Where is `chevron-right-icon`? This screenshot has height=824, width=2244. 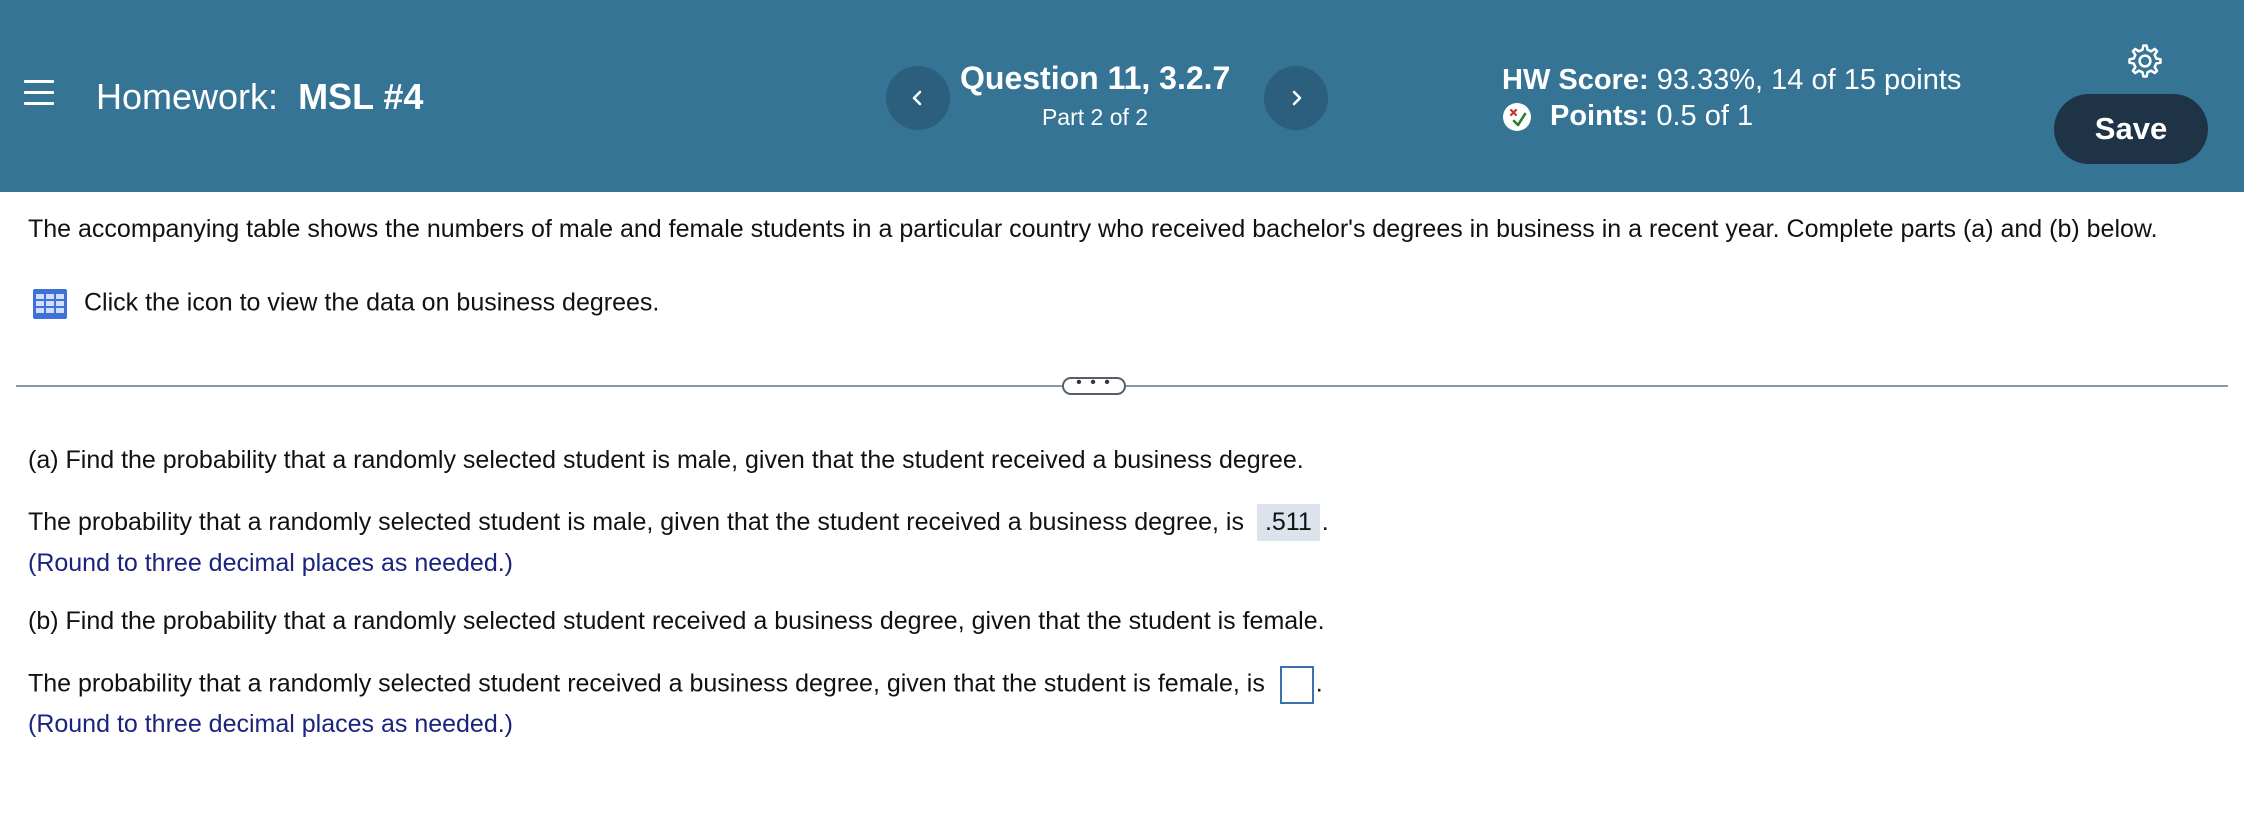
chevron-right-icon is located at coordinates (1297, 98).